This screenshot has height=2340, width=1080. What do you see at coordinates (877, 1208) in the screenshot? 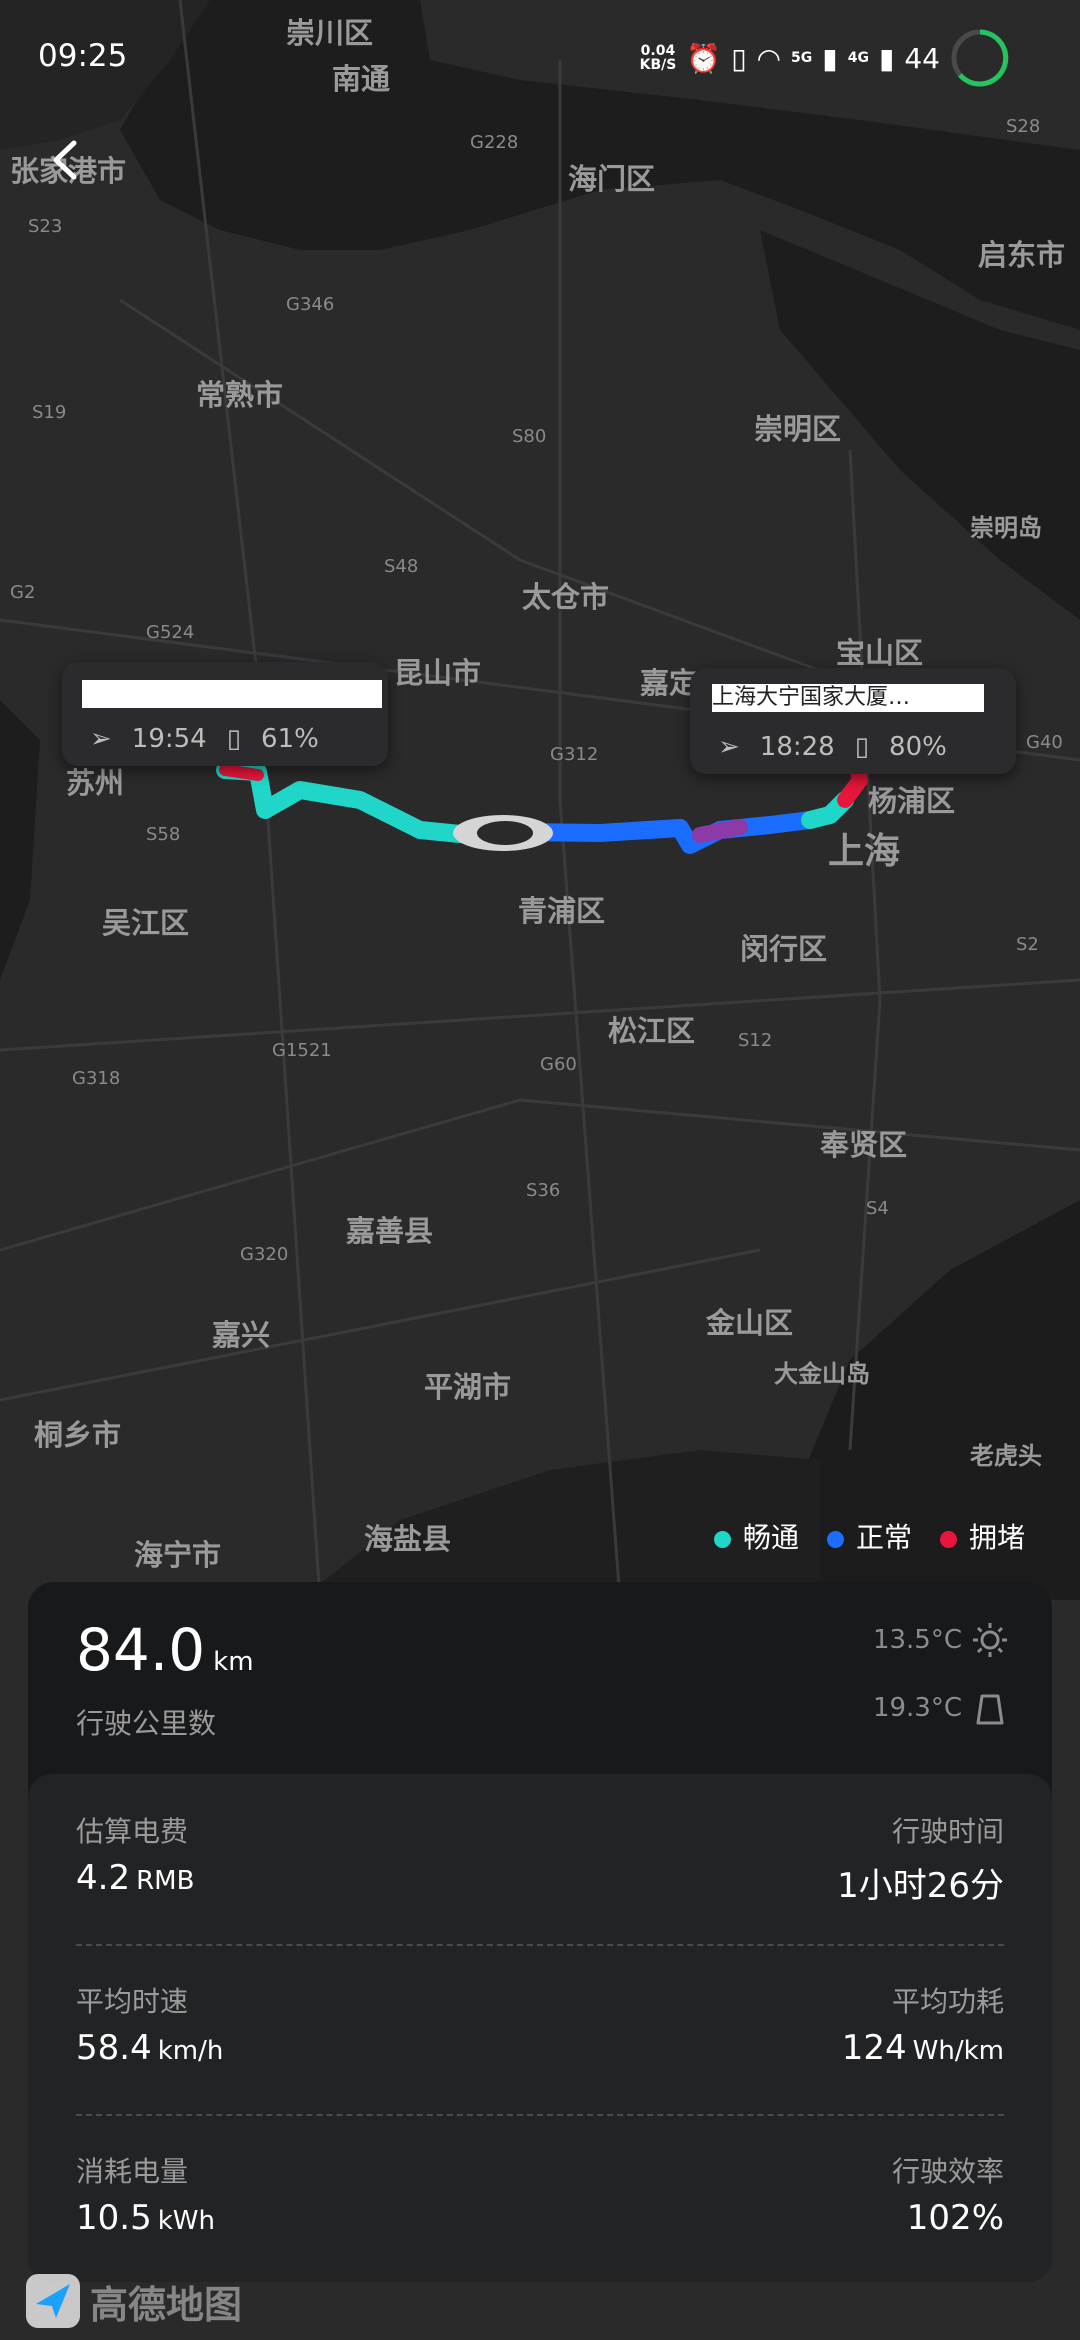
I see `road-label: S4` at bounding box center [877, 1208].